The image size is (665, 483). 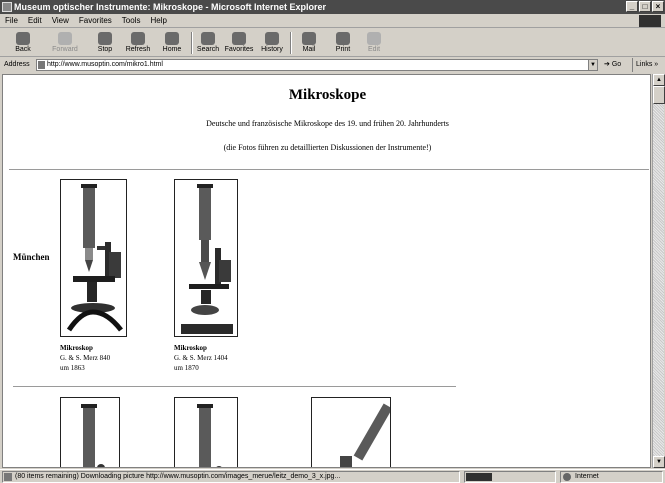 What do you see at coordinates (592, 65) in the screenshot?
I see `address-dropdown-arrow: ▼` at bounding box center [592, 65].